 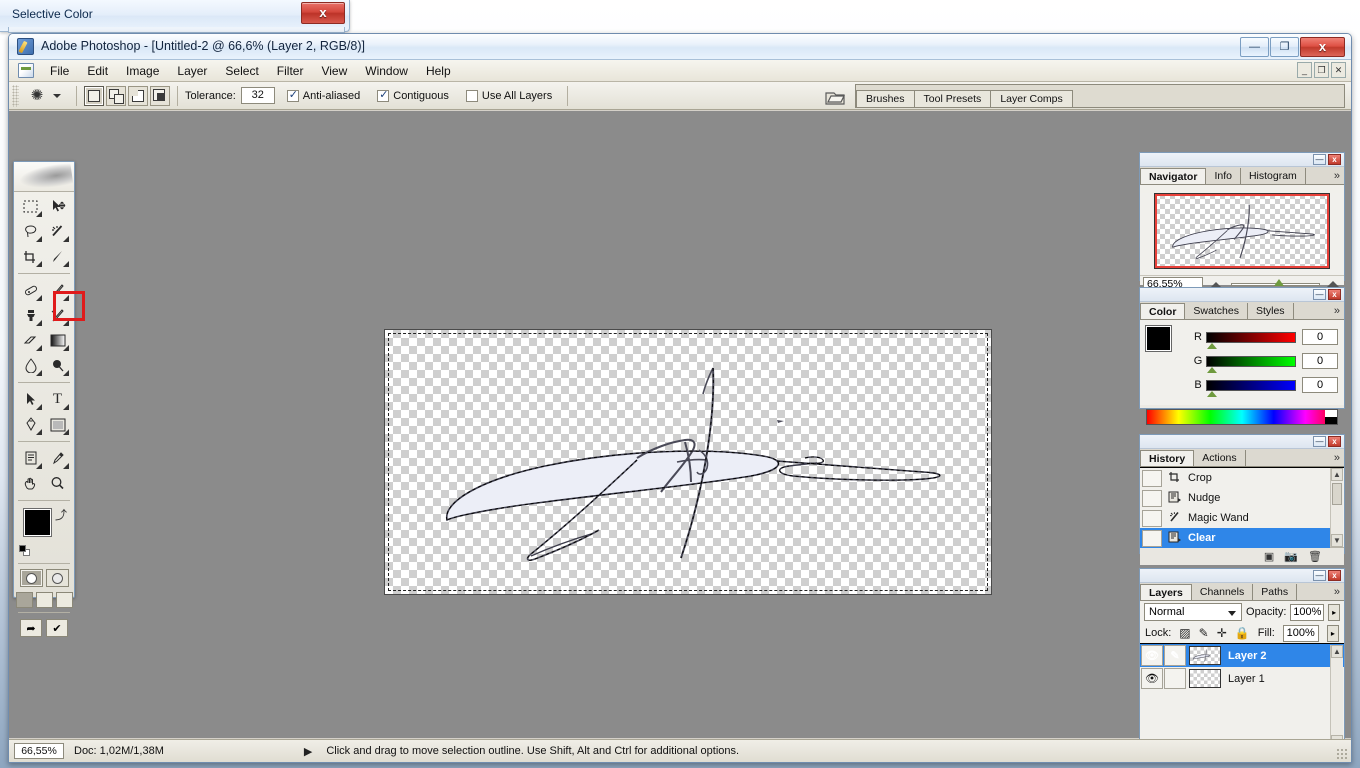 I want to click on navigator-minimize-button: —, so click(x=1319, y=159).